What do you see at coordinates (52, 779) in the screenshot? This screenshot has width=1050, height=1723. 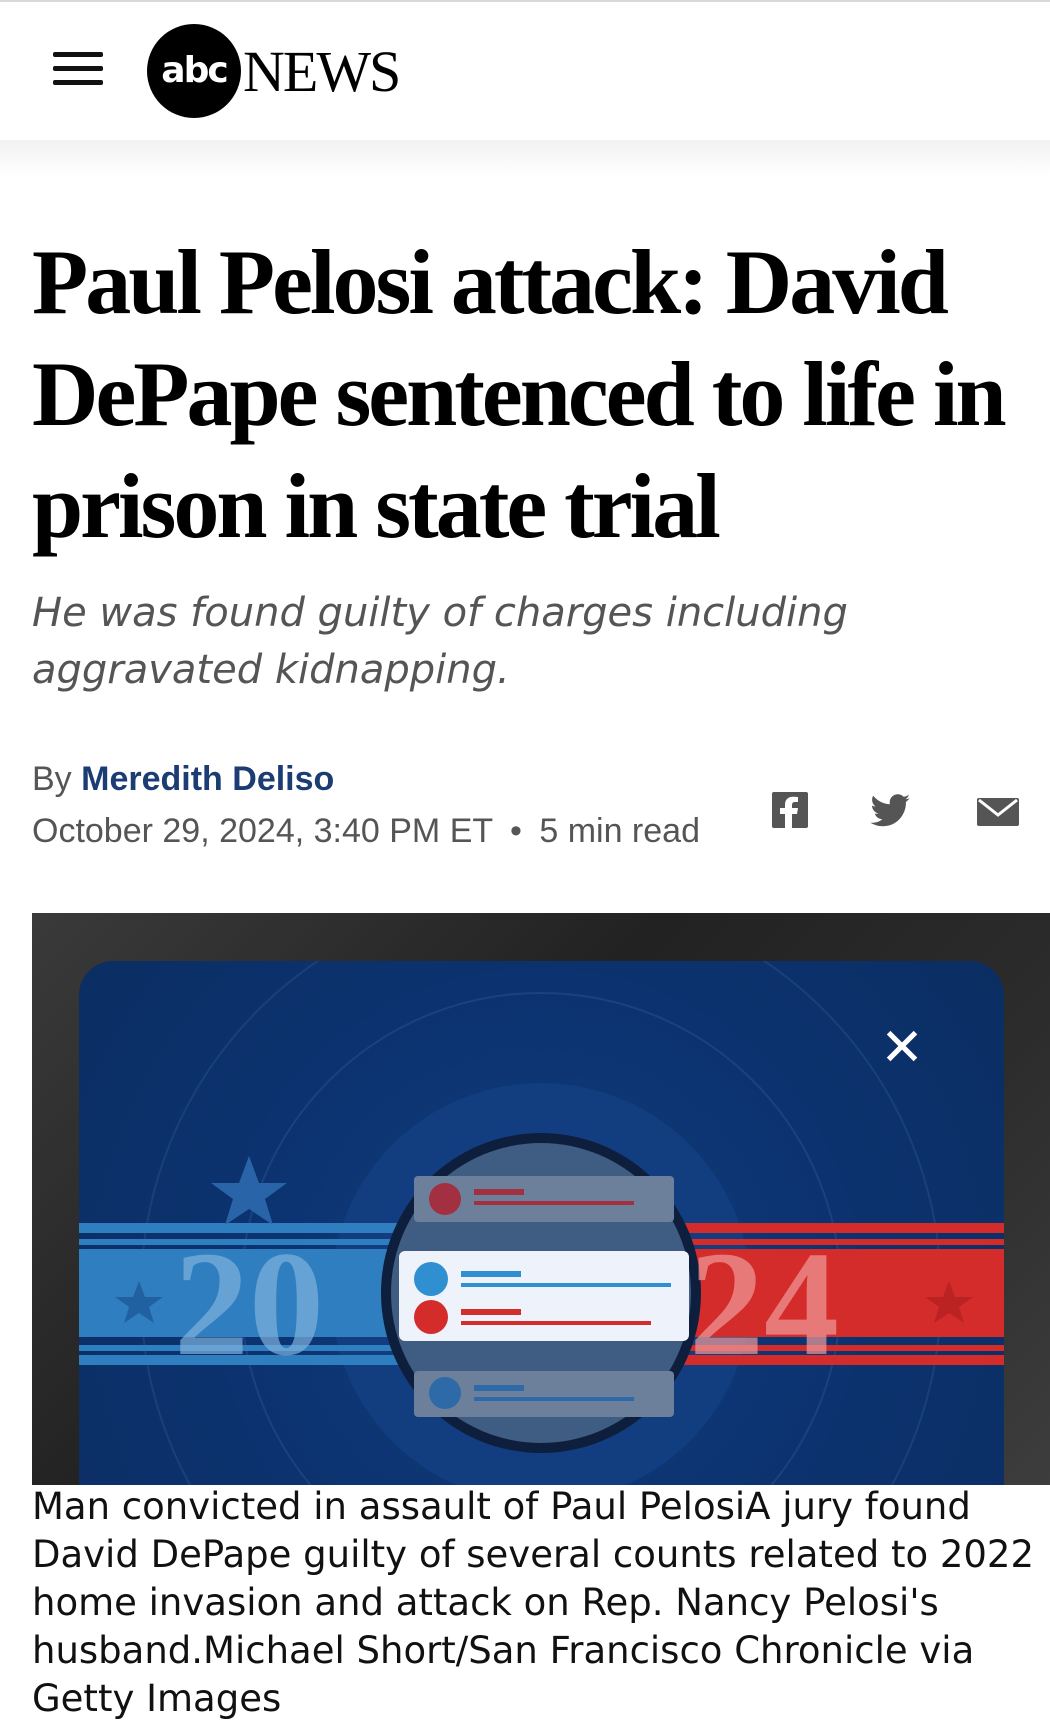 I see `byline-prefix: By` at bounding box center [52, 779].